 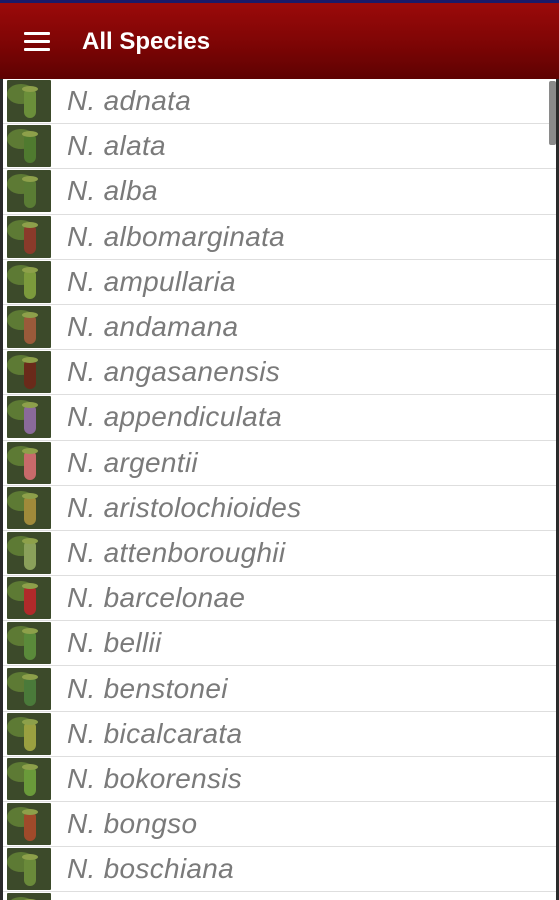 I want to click on list-item: N. appendiculata, so click(x=279, y=418).